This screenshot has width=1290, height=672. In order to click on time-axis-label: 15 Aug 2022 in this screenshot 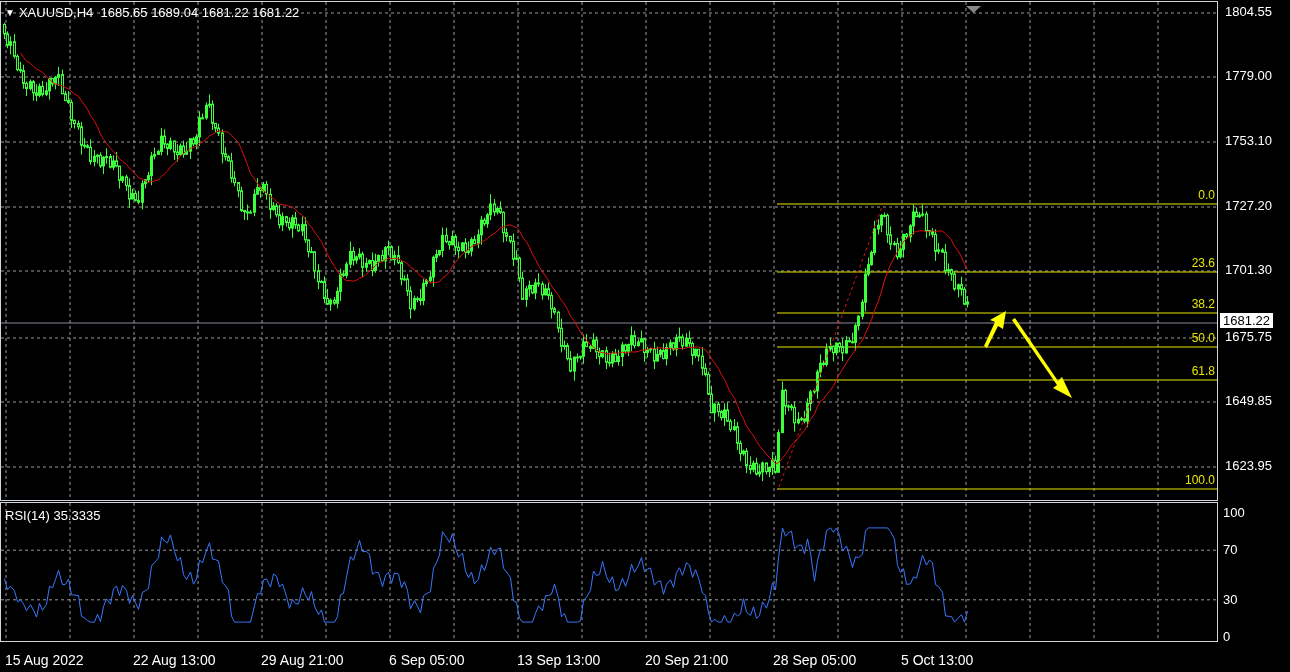, I will do `click(44, 660)`.